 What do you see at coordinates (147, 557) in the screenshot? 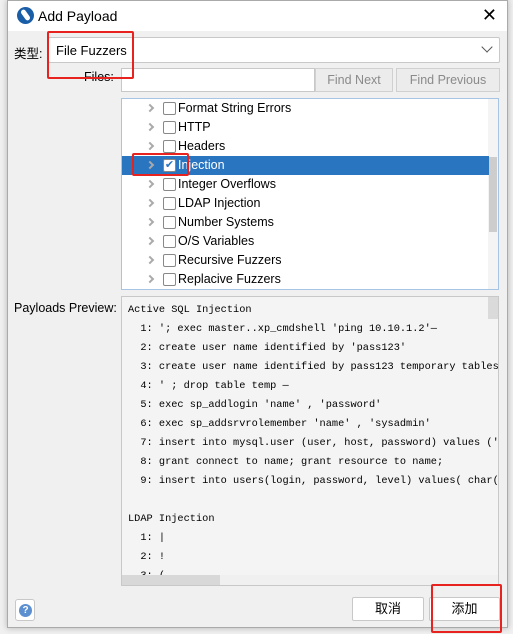
I see `preview-line: 2: !` at bounding box center [147, 557].